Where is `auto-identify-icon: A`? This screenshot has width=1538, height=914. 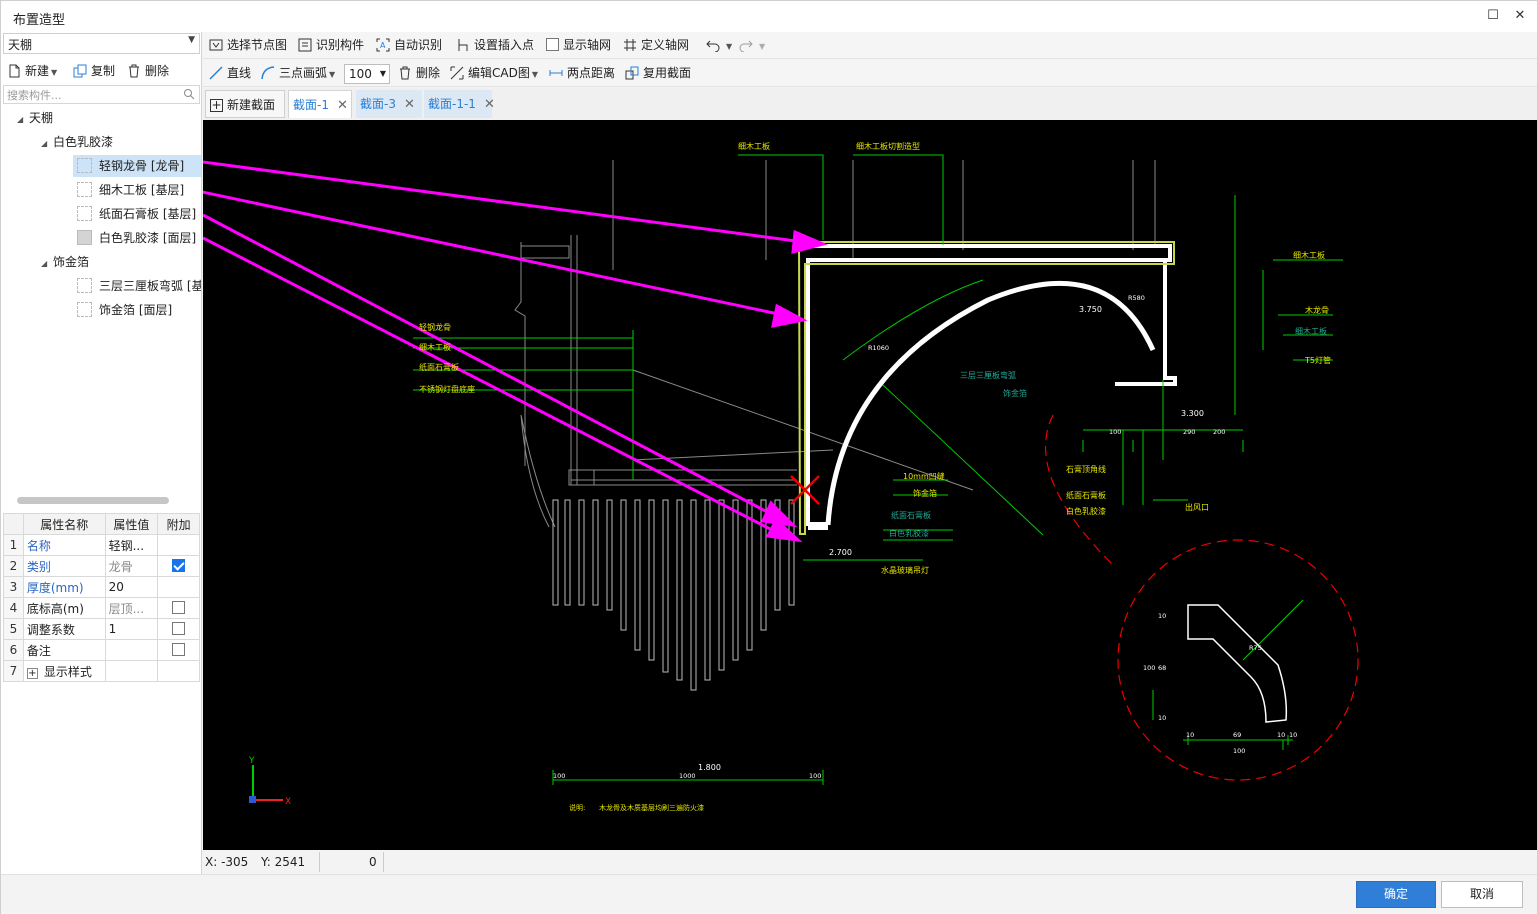
auto-identify-icon: A is located at coordinates (383, 45).